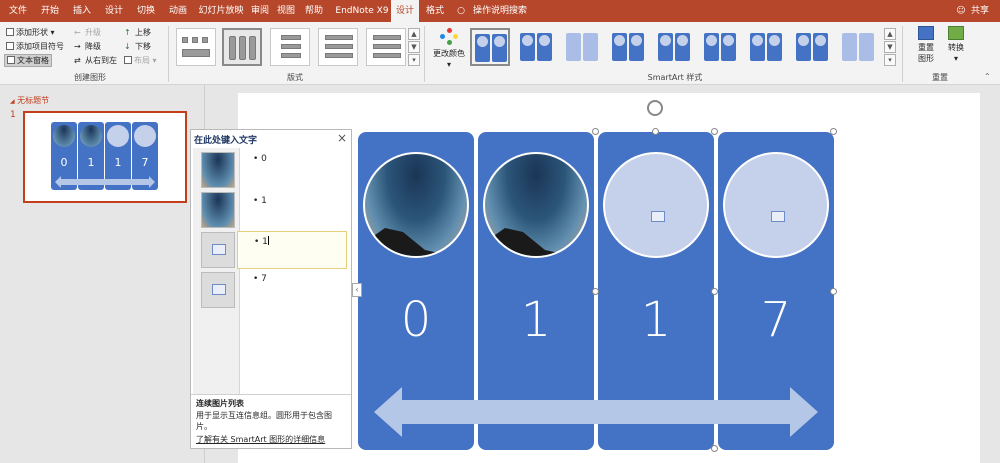  I want to click on convert-button: 转换 ▾, so click(956, 45).